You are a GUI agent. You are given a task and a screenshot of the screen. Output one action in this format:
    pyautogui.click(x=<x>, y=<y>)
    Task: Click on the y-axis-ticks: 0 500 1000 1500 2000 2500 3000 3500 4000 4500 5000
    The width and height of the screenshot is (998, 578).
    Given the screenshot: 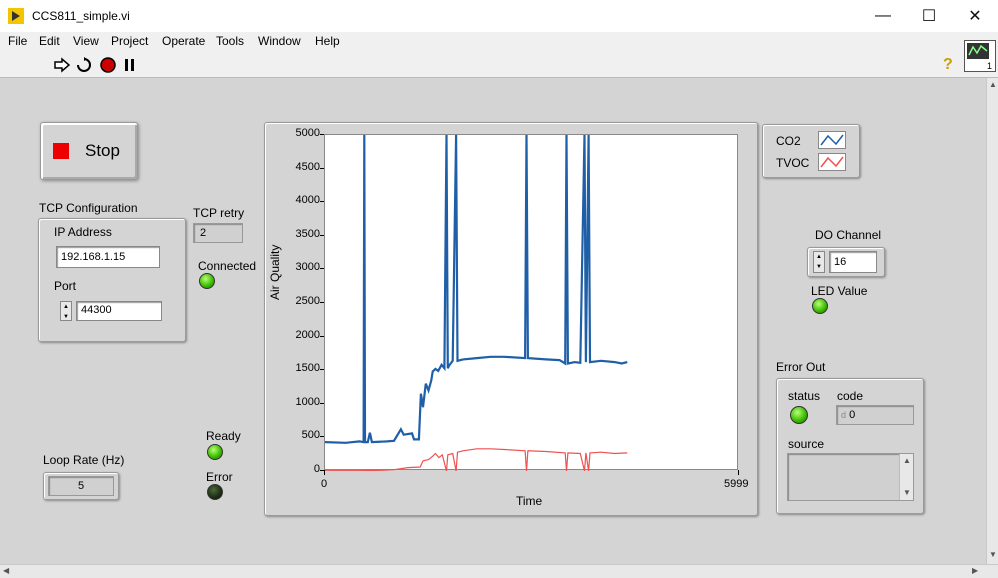 What is the action you would take?
    pyautogui.click(x=302, y=237)
    